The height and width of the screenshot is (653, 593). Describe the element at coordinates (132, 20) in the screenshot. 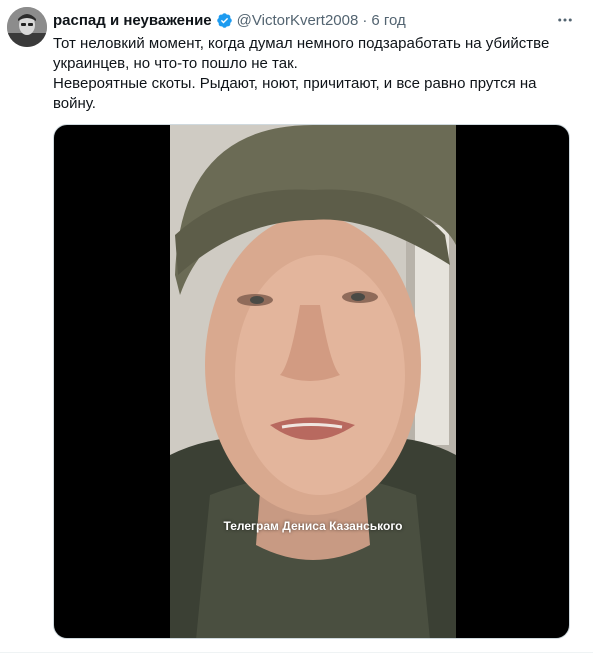

I see `author-name: распад и неуважение` at that location.